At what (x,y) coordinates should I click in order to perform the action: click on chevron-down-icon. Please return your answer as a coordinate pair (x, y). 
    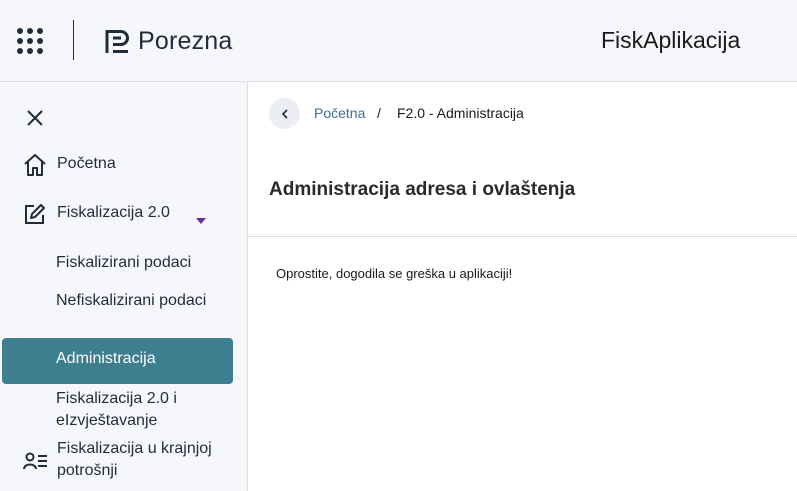
    Looking at the image, I should click on (201, 217).